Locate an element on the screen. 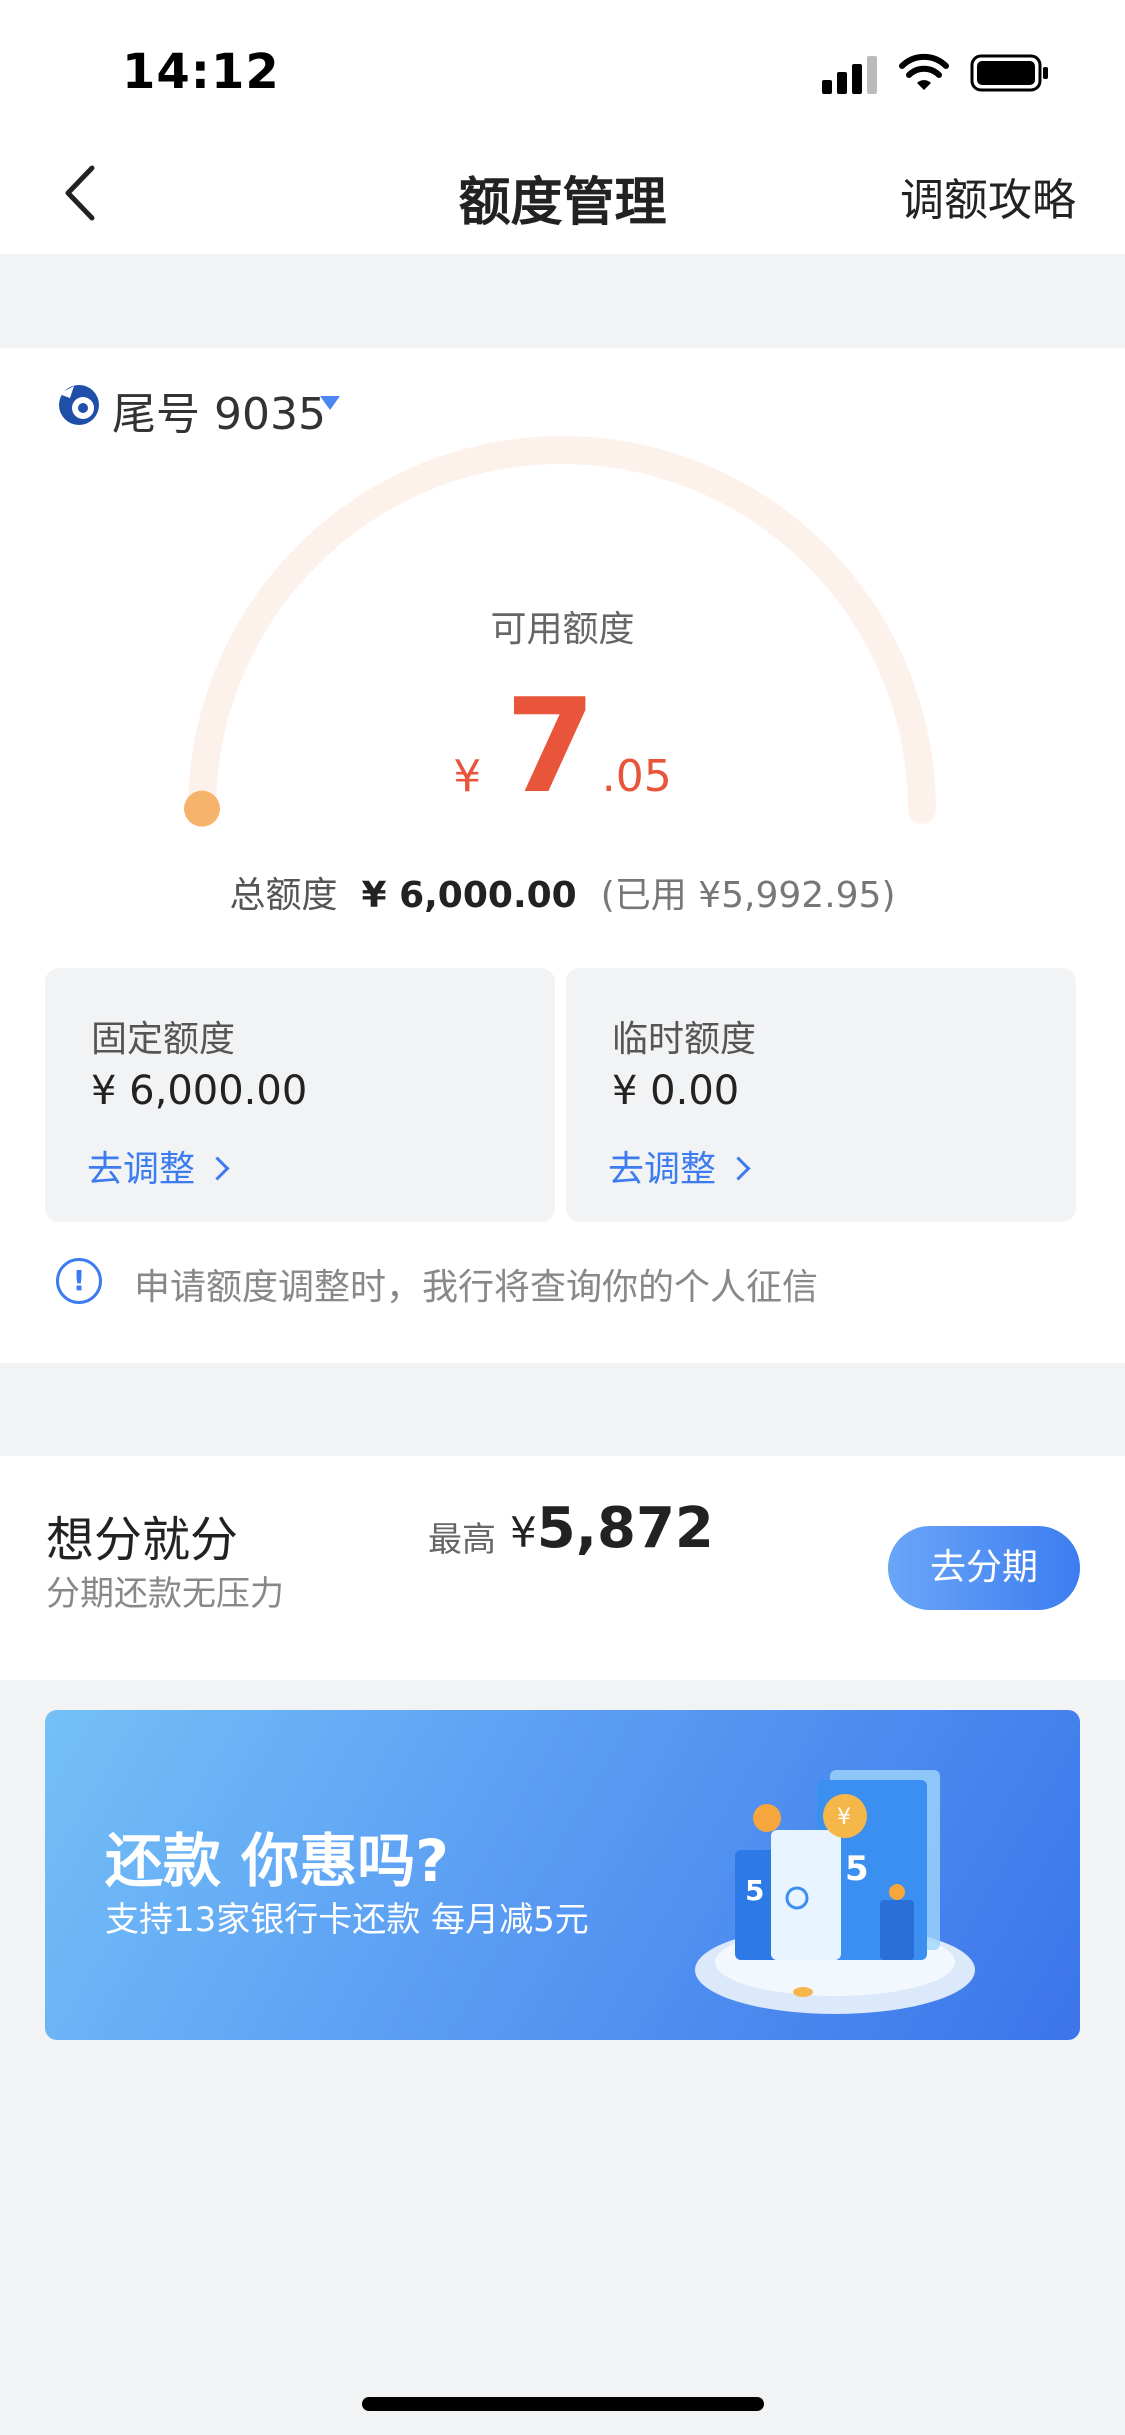  banner-subtitle: 支持13家银行卡还款 每月减5元 is located at coordinates (347, 1920).